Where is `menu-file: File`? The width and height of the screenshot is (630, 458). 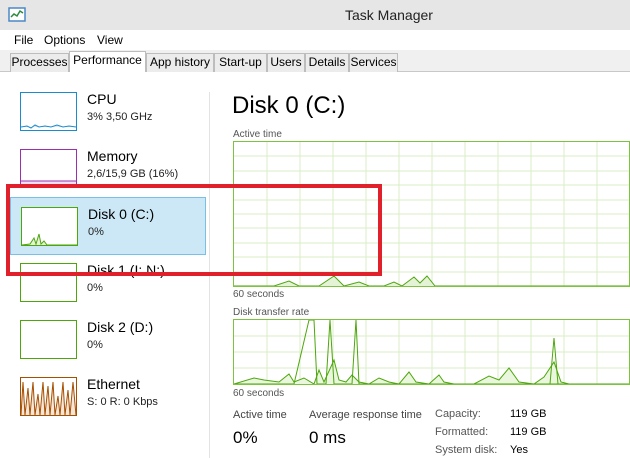 menu-file: File is located at coordinates (23, 40).